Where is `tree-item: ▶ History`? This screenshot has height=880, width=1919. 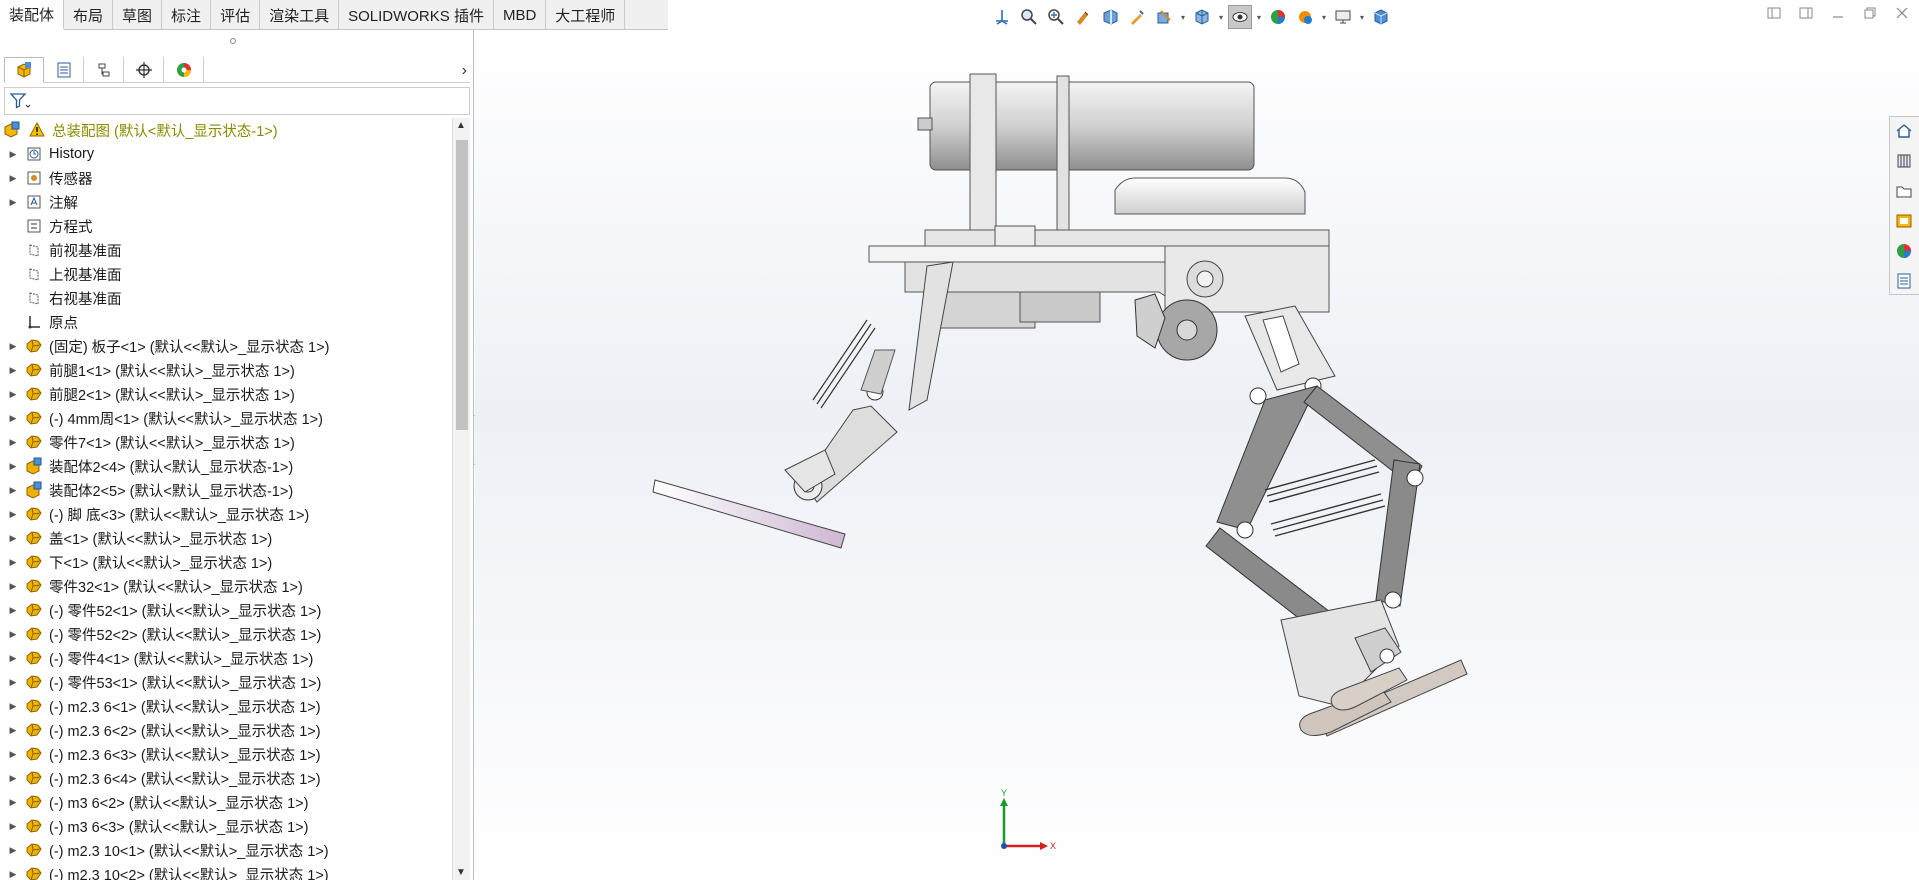
tree-item: ▶ History is located at coordinates (225, 154).